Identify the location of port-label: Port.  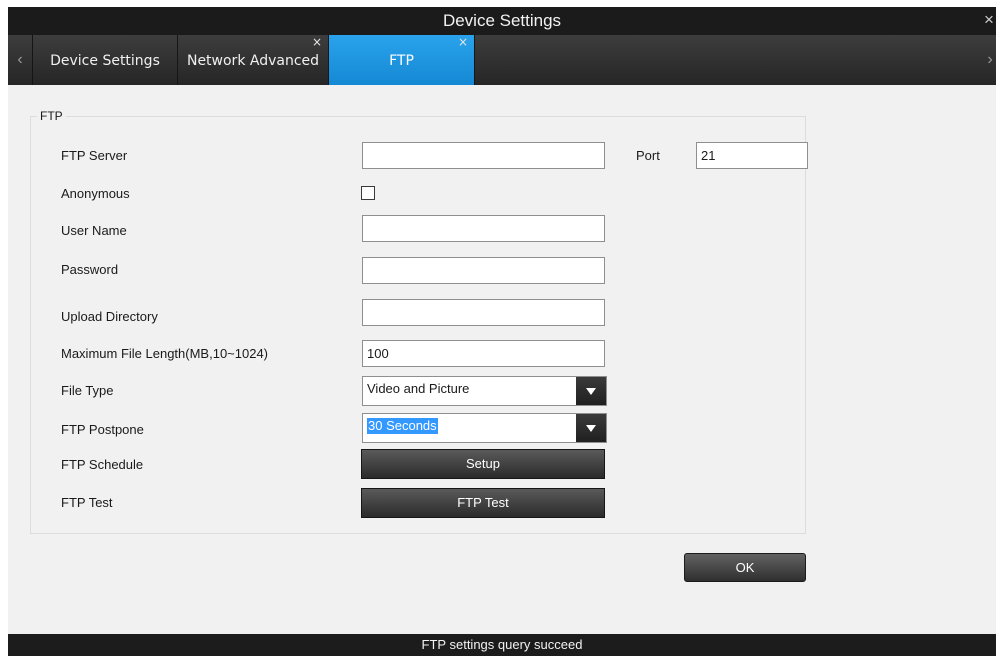
(648, 155).